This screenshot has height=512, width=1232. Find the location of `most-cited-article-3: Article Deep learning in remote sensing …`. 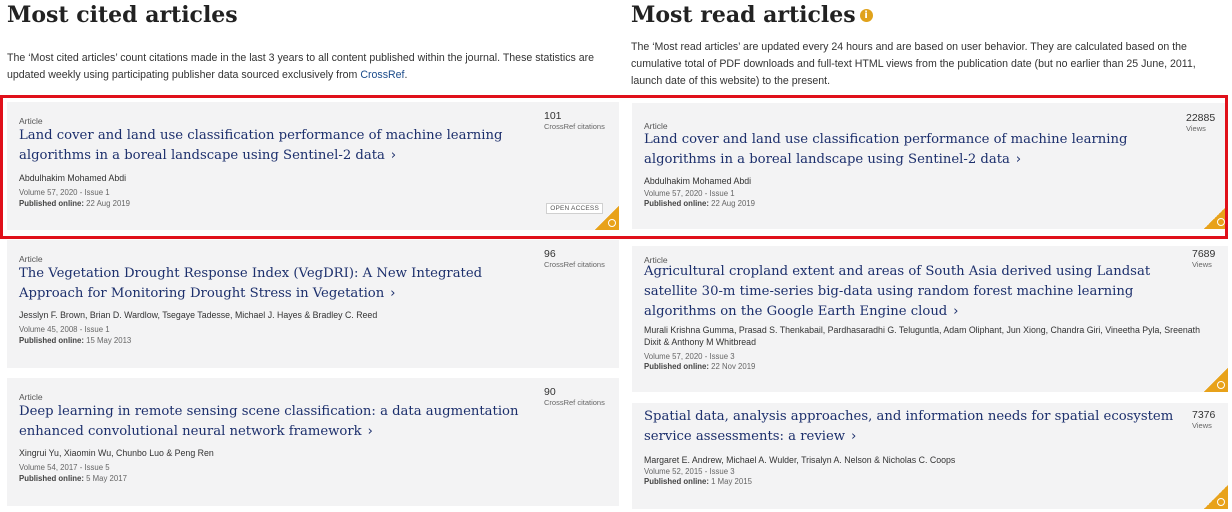

most-cited-article-3: Article Deep learning in remote sensing … is located at coordinates (313, 442).